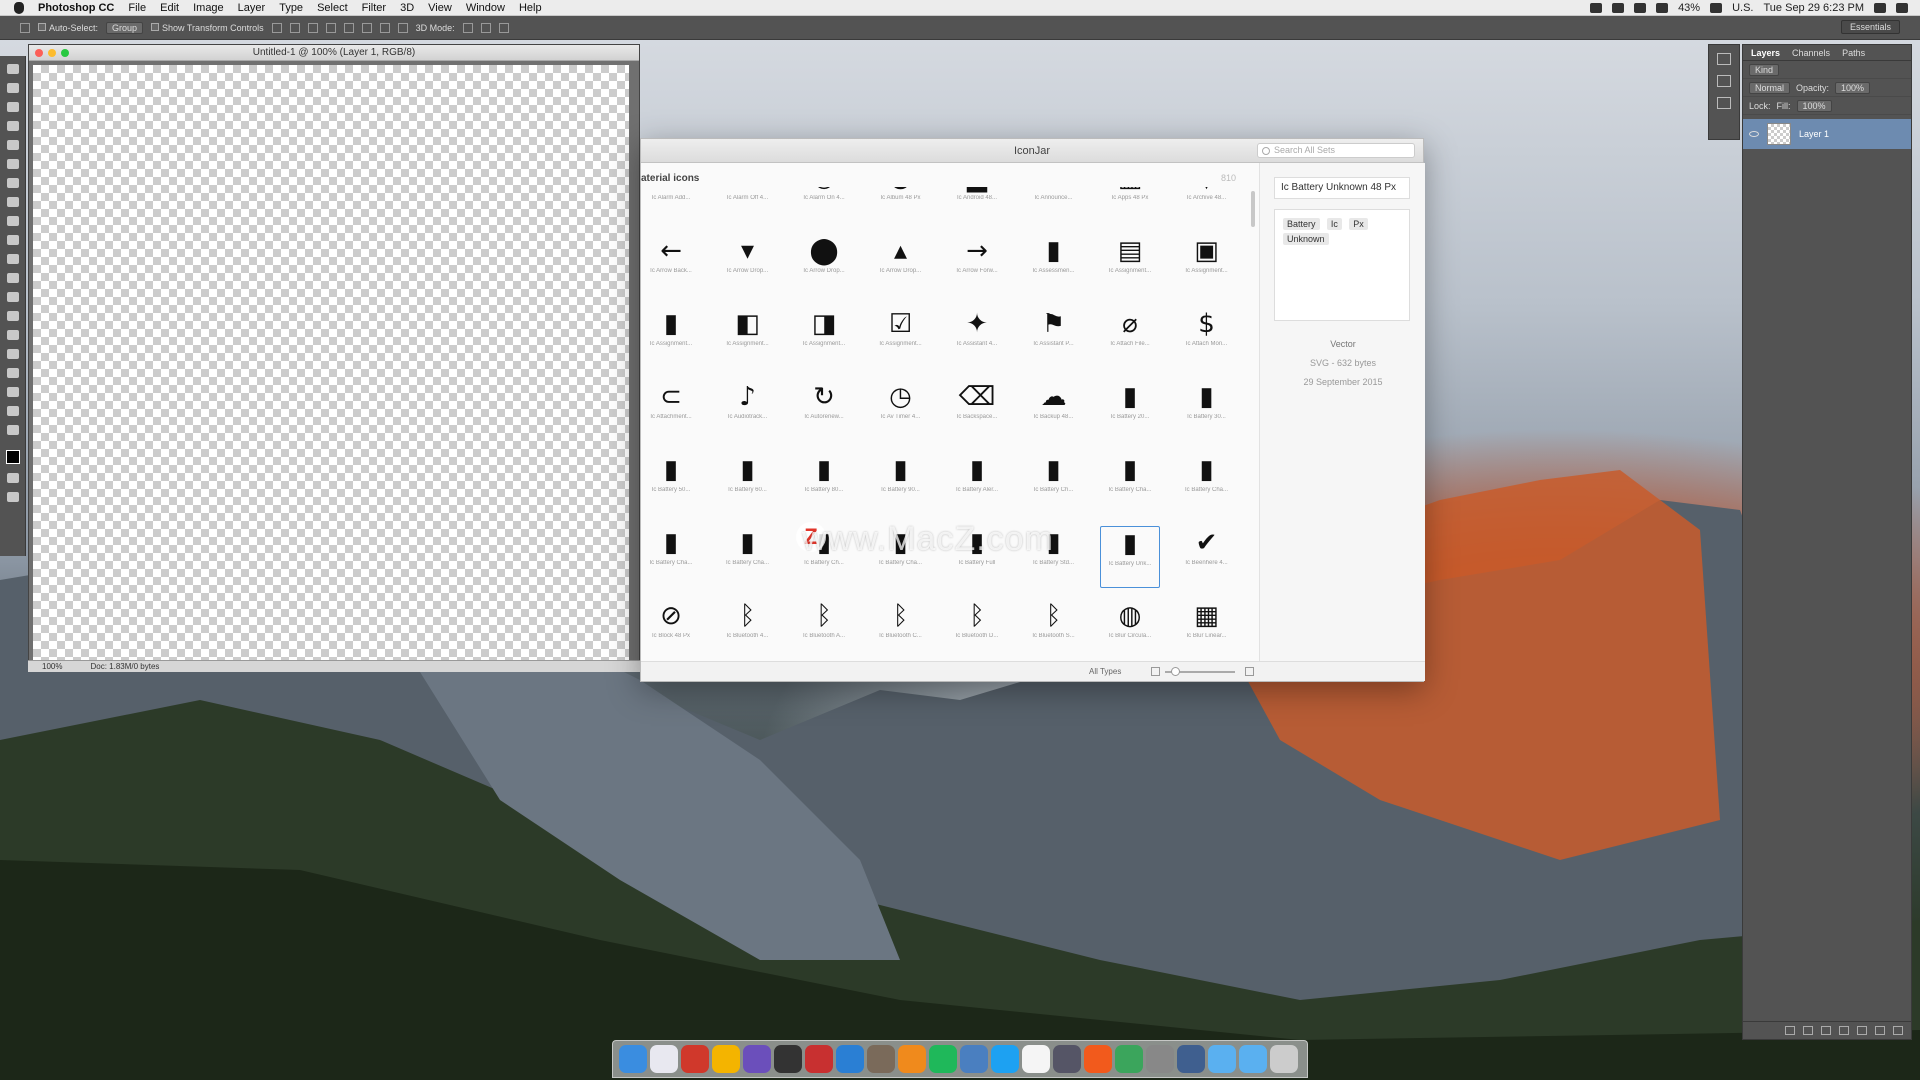 The height and width of the screenshot is (1080, 1920). What do you see at coordinates (1764, 69) in the screenshot?
I see `filter-kind-dropdown: Kind` at bounding box center [1764, 69].